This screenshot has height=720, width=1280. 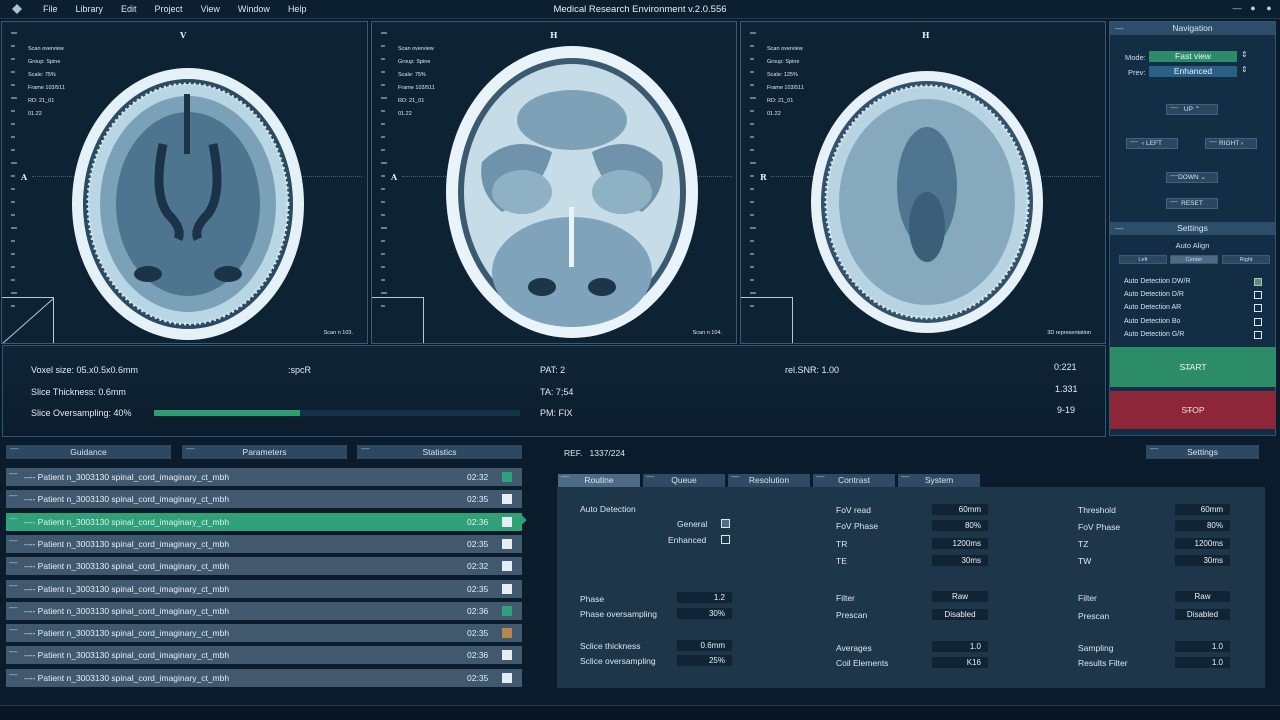 I want to click on nav-down-button: — DOWN ⌄, so click(x=1192, y=177).